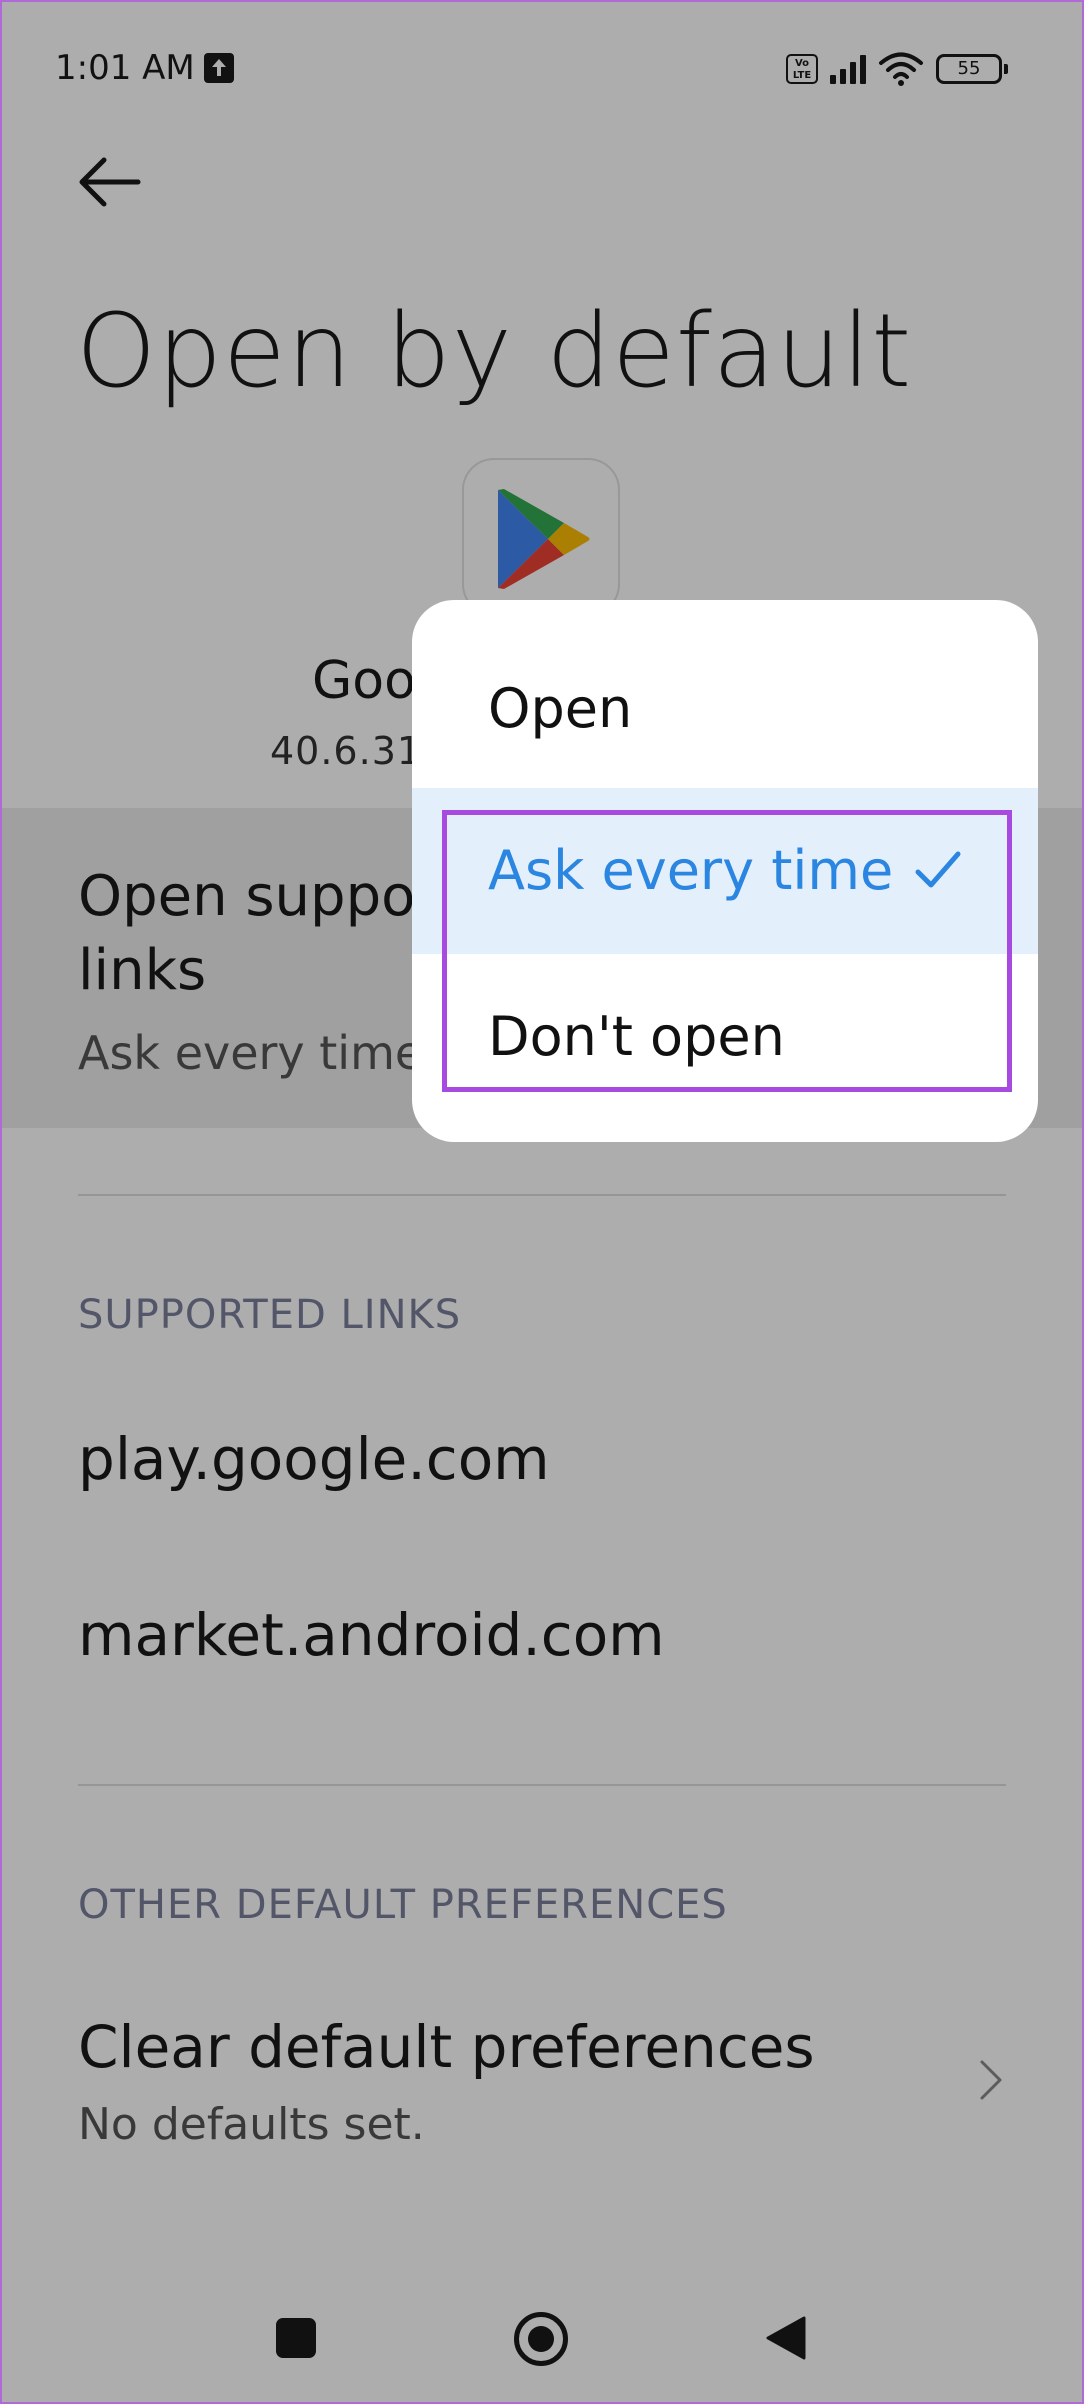 Image resolution: width=1084 pixels, height=2404 pixels. What do you see at coordinates (560, 708) in the screenshot?
I see `menu-item-label: Open` at bounding box center [560, 708].